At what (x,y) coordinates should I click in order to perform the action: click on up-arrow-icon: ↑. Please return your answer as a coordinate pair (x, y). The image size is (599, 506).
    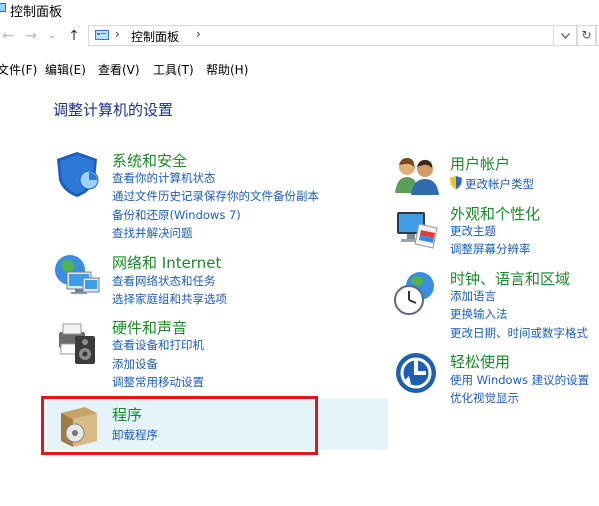
    Looking at the image, I should click on (74, 36).